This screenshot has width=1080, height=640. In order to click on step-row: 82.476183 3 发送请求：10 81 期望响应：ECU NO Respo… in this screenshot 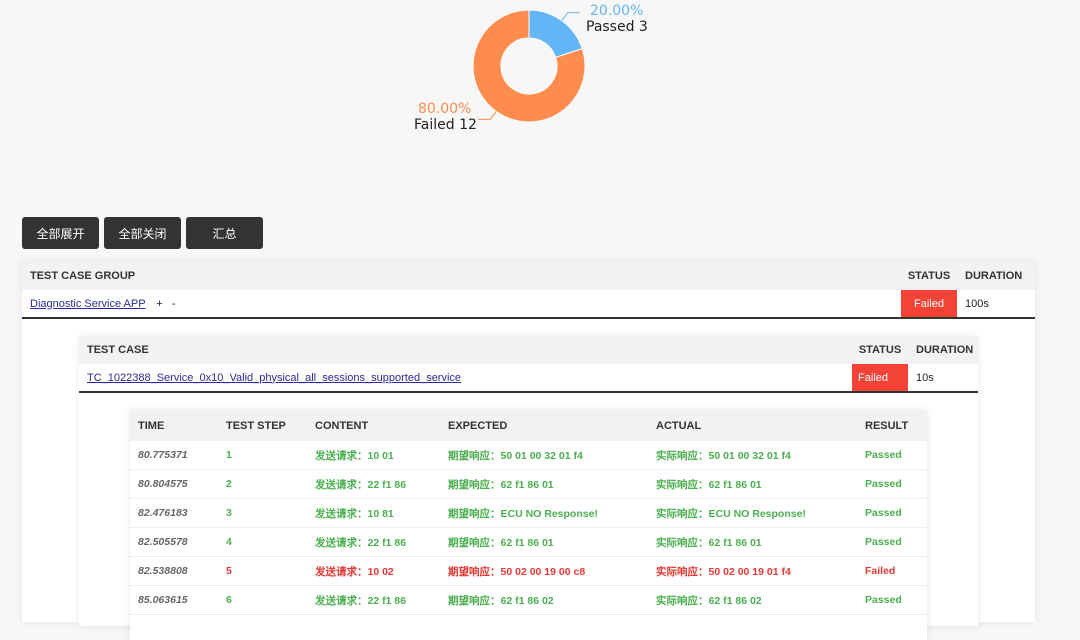, I will do `click(528, 513)`.